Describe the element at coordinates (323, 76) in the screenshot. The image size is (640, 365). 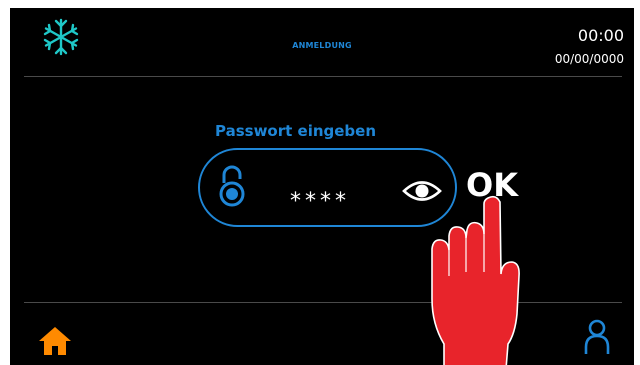
I see `header-divider` at that location.